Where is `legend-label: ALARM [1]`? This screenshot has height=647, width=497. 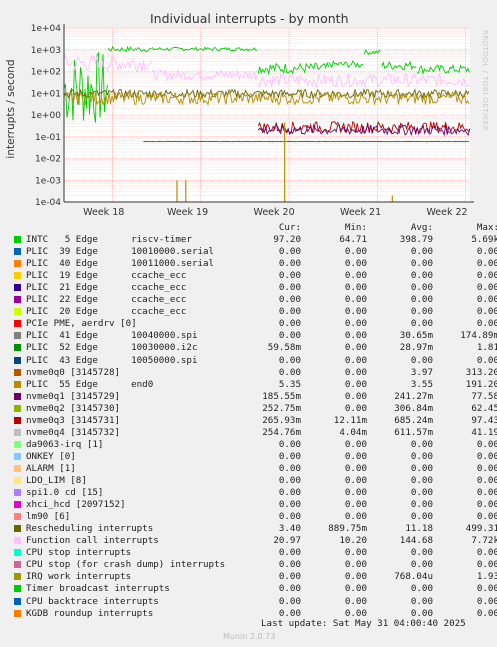
legend-label: ALARM [1] is located at coordinates (51, 468).